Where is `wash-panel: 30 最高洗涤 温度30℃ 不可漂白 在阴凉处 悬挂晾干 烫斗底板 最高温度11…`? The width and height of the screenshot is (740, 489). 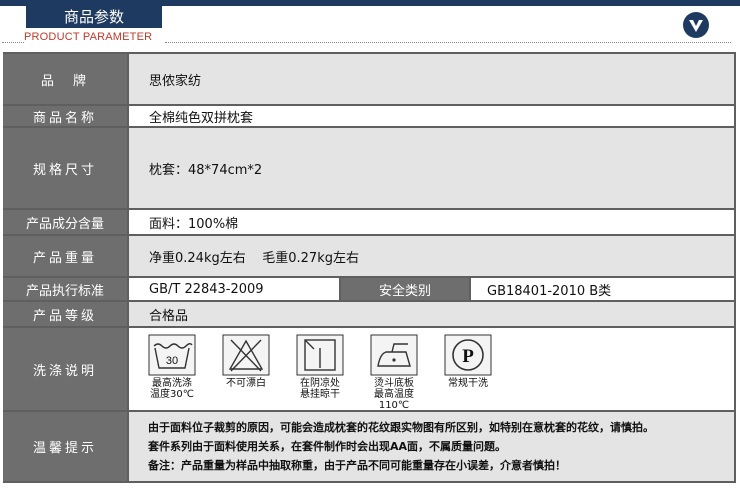 wash-panel: 30 最高洗涤 温度30℃ 不可漂白 在阴凉处 悬挂晾干 烫斗底板 最高温度11… is located at coordinates (431, 369).